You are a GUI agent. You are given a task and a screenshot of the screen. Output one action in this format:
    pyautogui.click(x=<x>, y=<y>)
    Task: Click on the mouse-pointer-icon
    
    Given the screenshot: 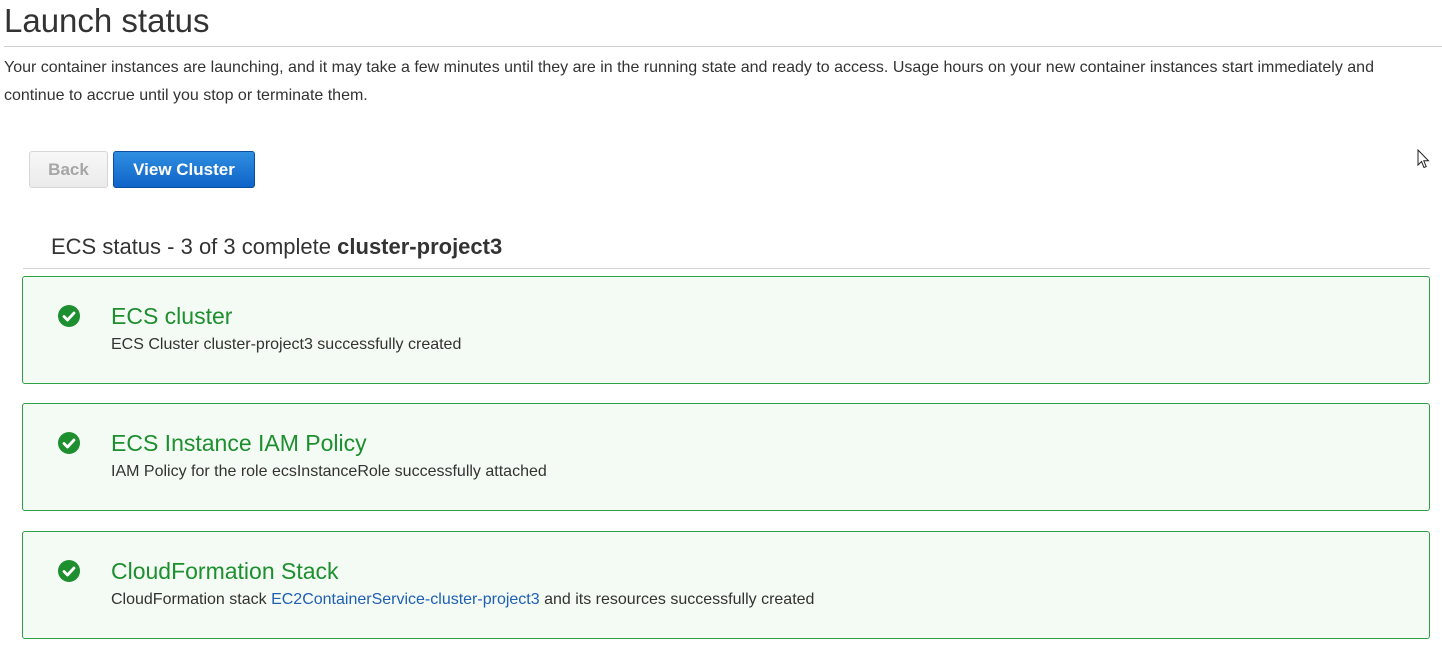 What is the action you would take?
    pyautogui.click(x=1423, y=159)
    